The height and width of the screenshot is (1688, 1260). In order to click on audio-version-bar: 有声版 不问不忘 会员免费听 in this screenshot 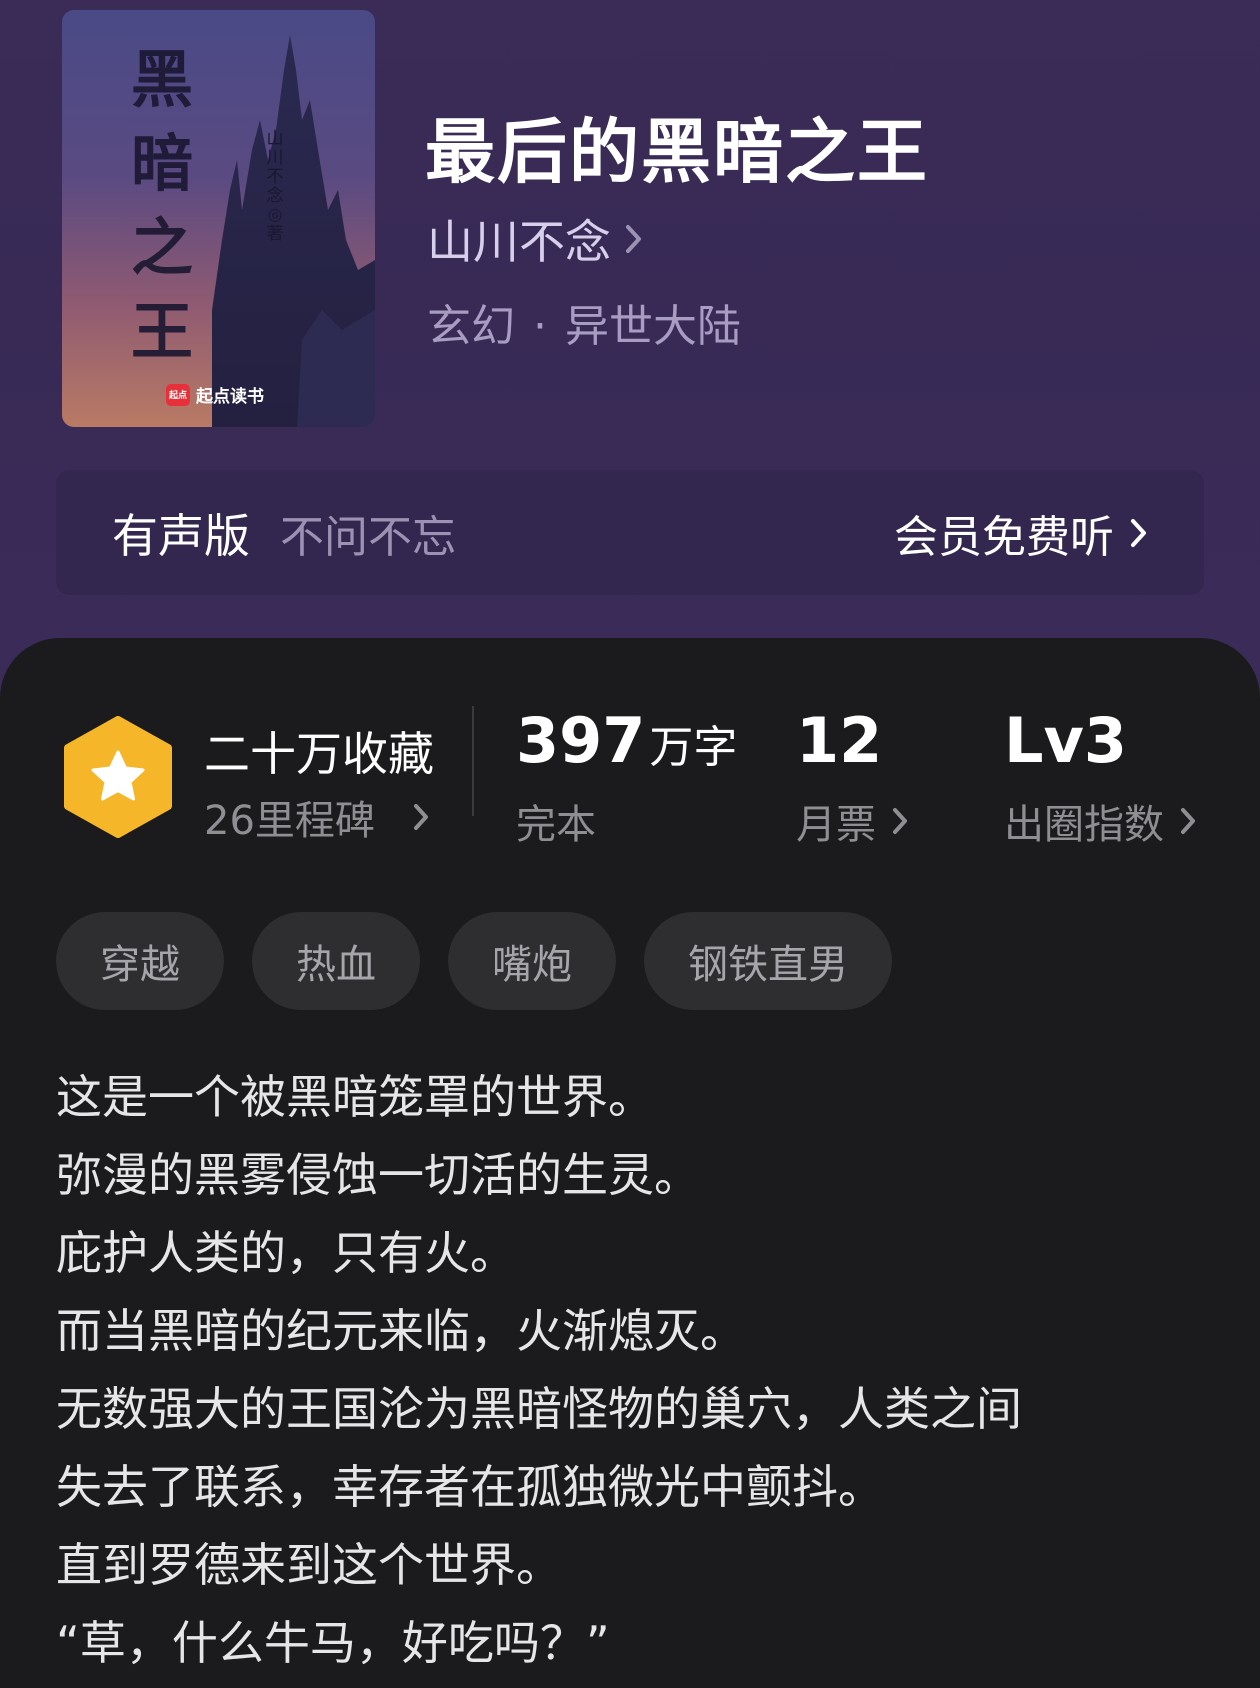, I will do `click(630, 532)`.